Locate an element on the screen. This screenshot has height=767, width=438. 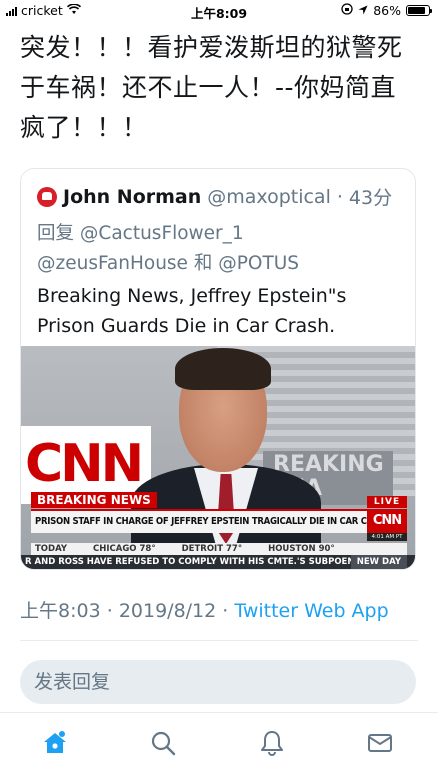
tab-home is located at coordinates (55, 743).